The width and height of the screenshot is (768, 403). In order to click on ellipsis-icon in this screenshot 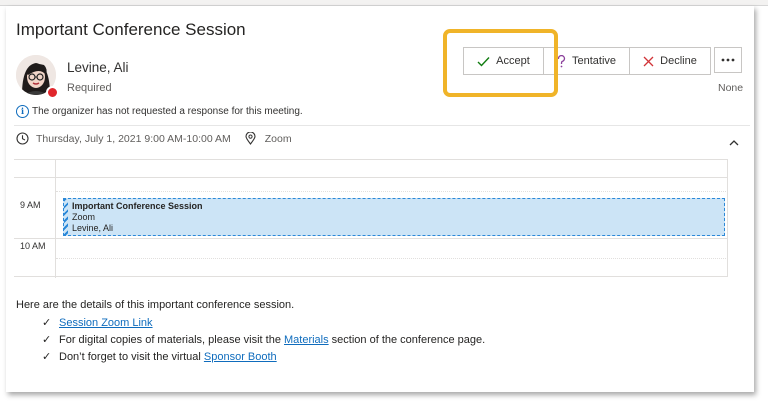, I will do `click(728, 60)`.